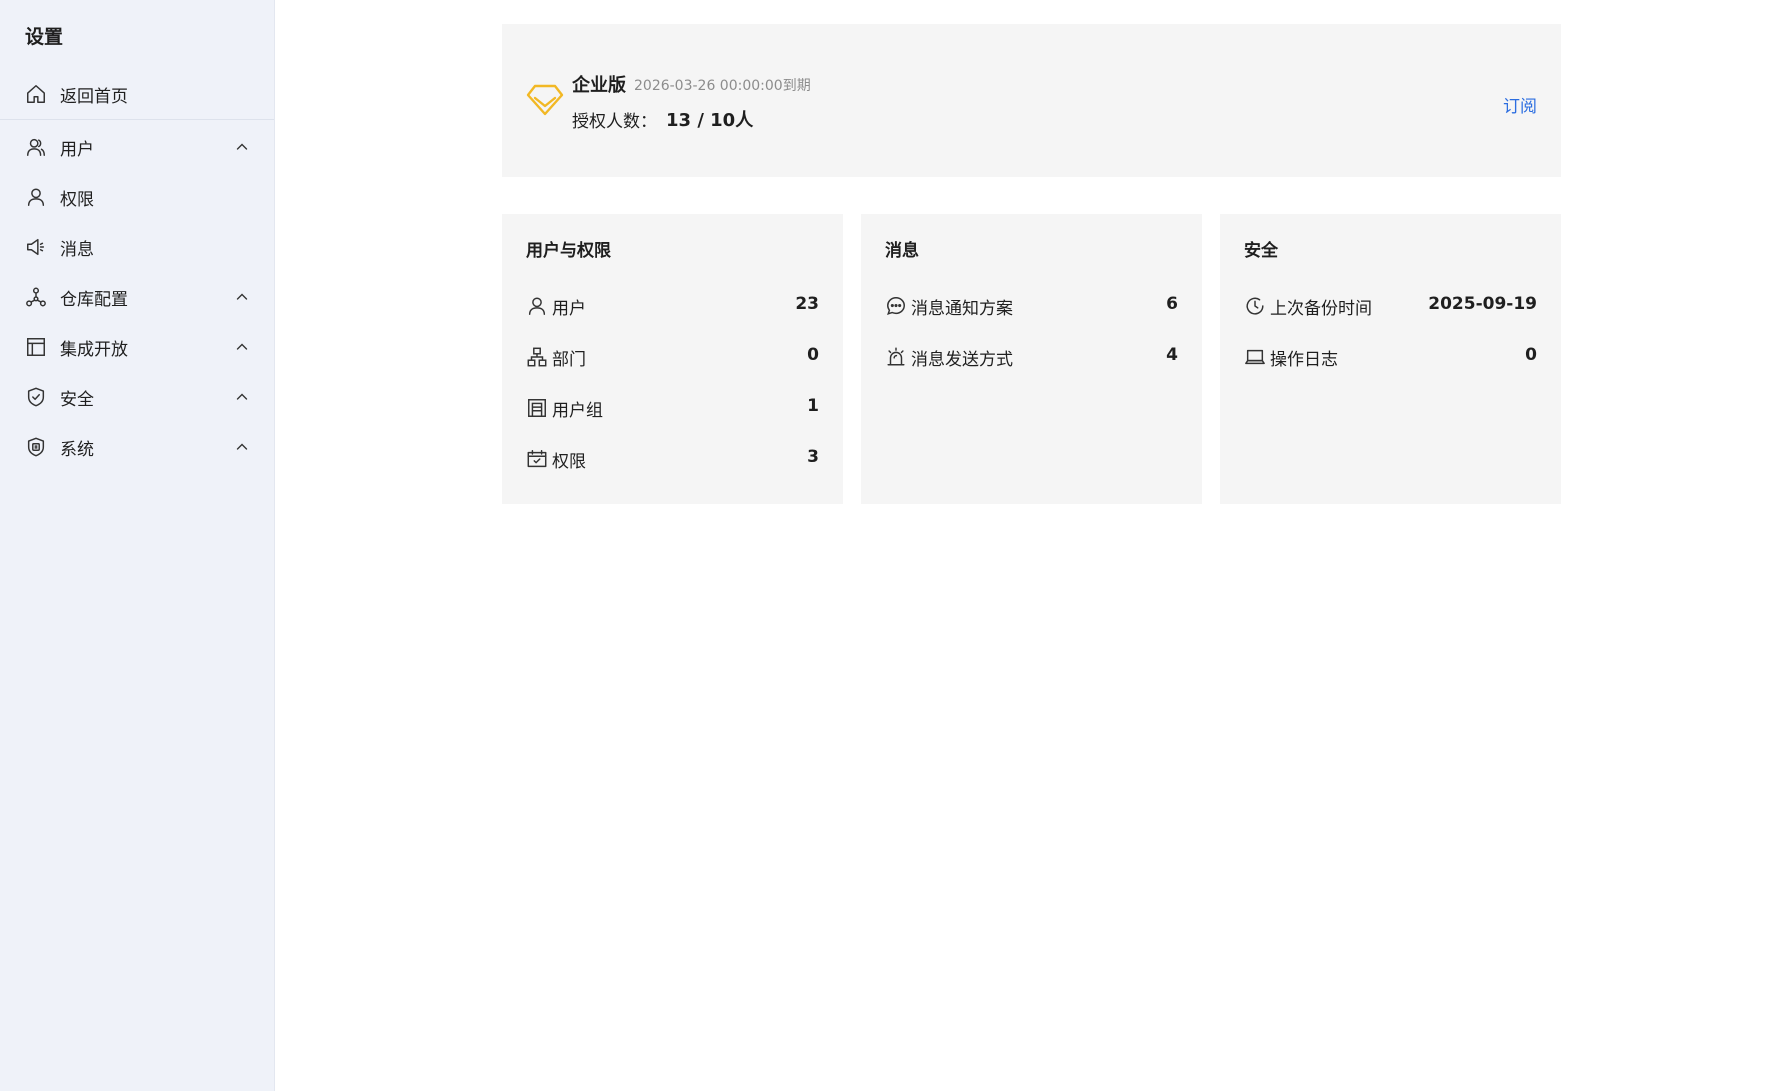  Describe the element at coordinates (569, 360) in the screenshot. I see `stat-label: 部门` at that location.